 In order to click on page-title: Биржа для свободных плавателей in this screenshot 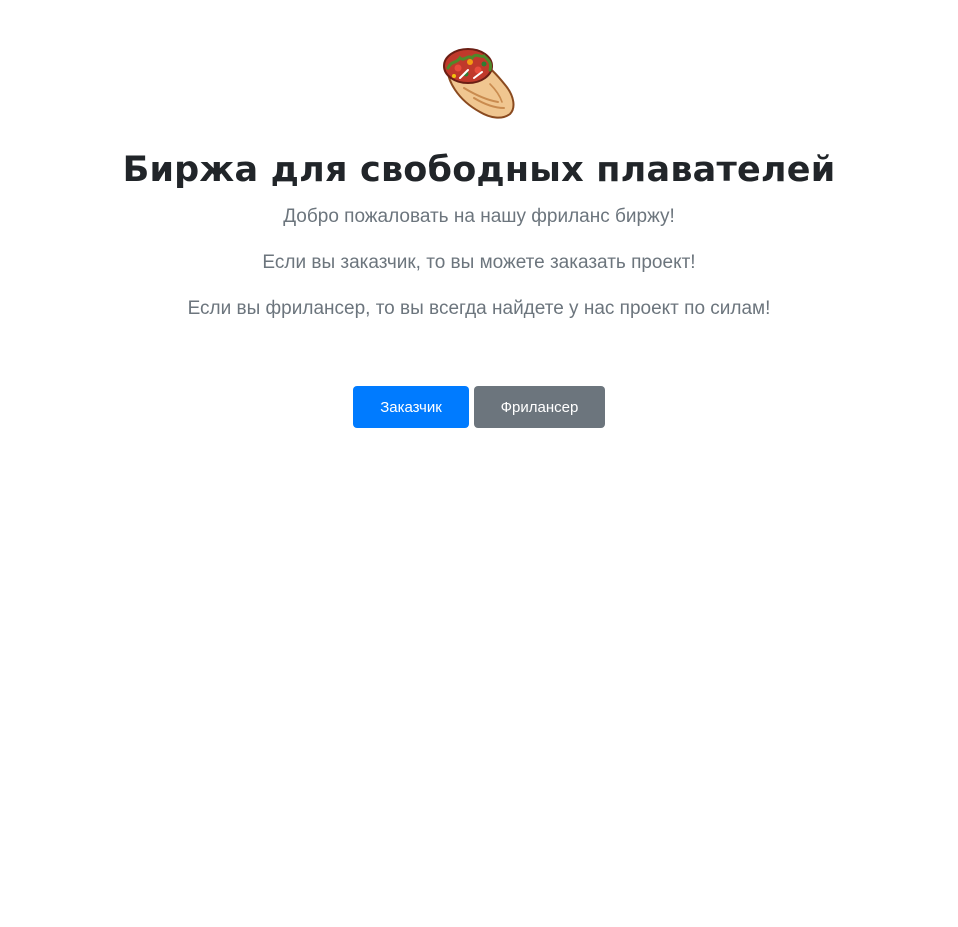, I will do `click(479, 170)`.